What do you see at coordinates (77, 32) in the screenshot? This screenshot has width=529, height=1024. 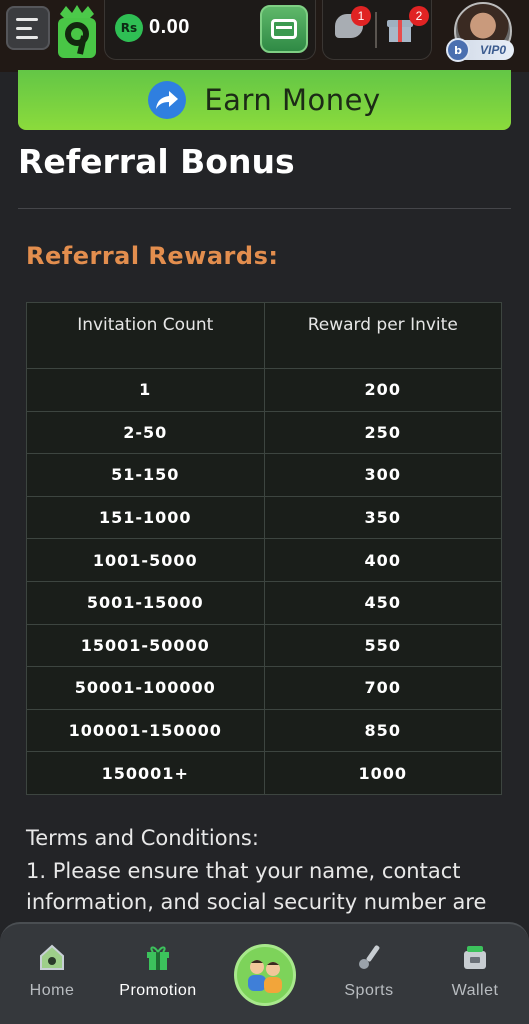 I see `brand-logo` at bounding box center [77, 32].